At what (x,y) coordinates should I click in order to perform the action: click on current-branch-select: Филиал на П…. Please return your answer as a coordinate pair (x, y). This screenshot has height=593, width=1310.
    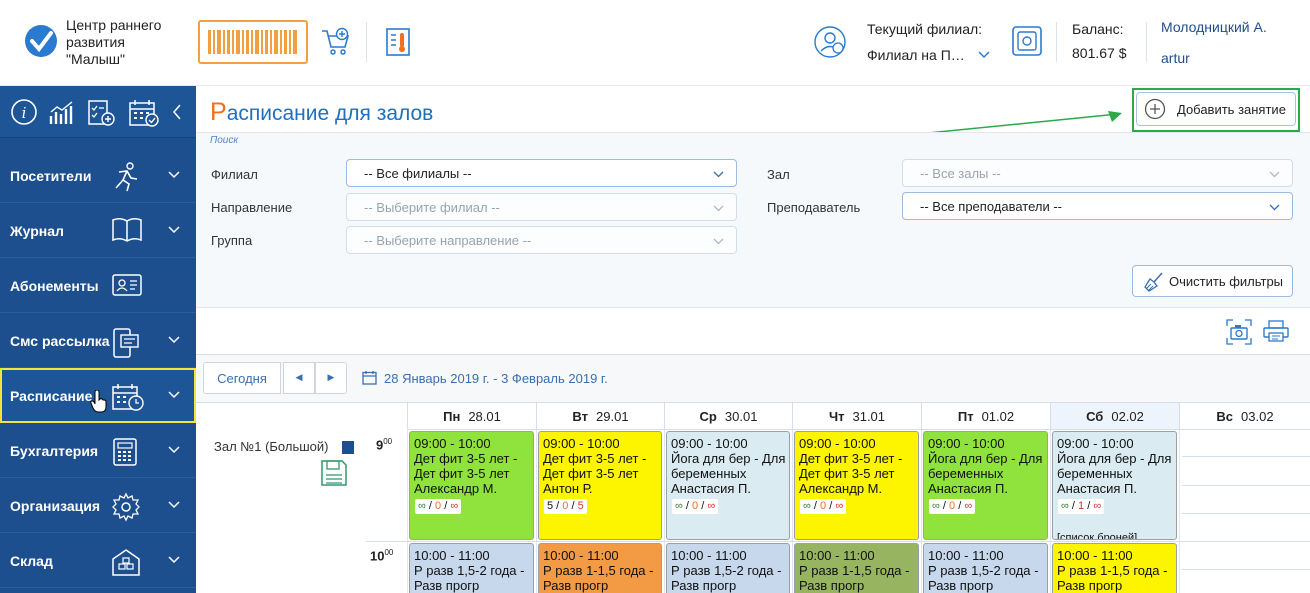
    Looking at the image, I should click on (916, 55).